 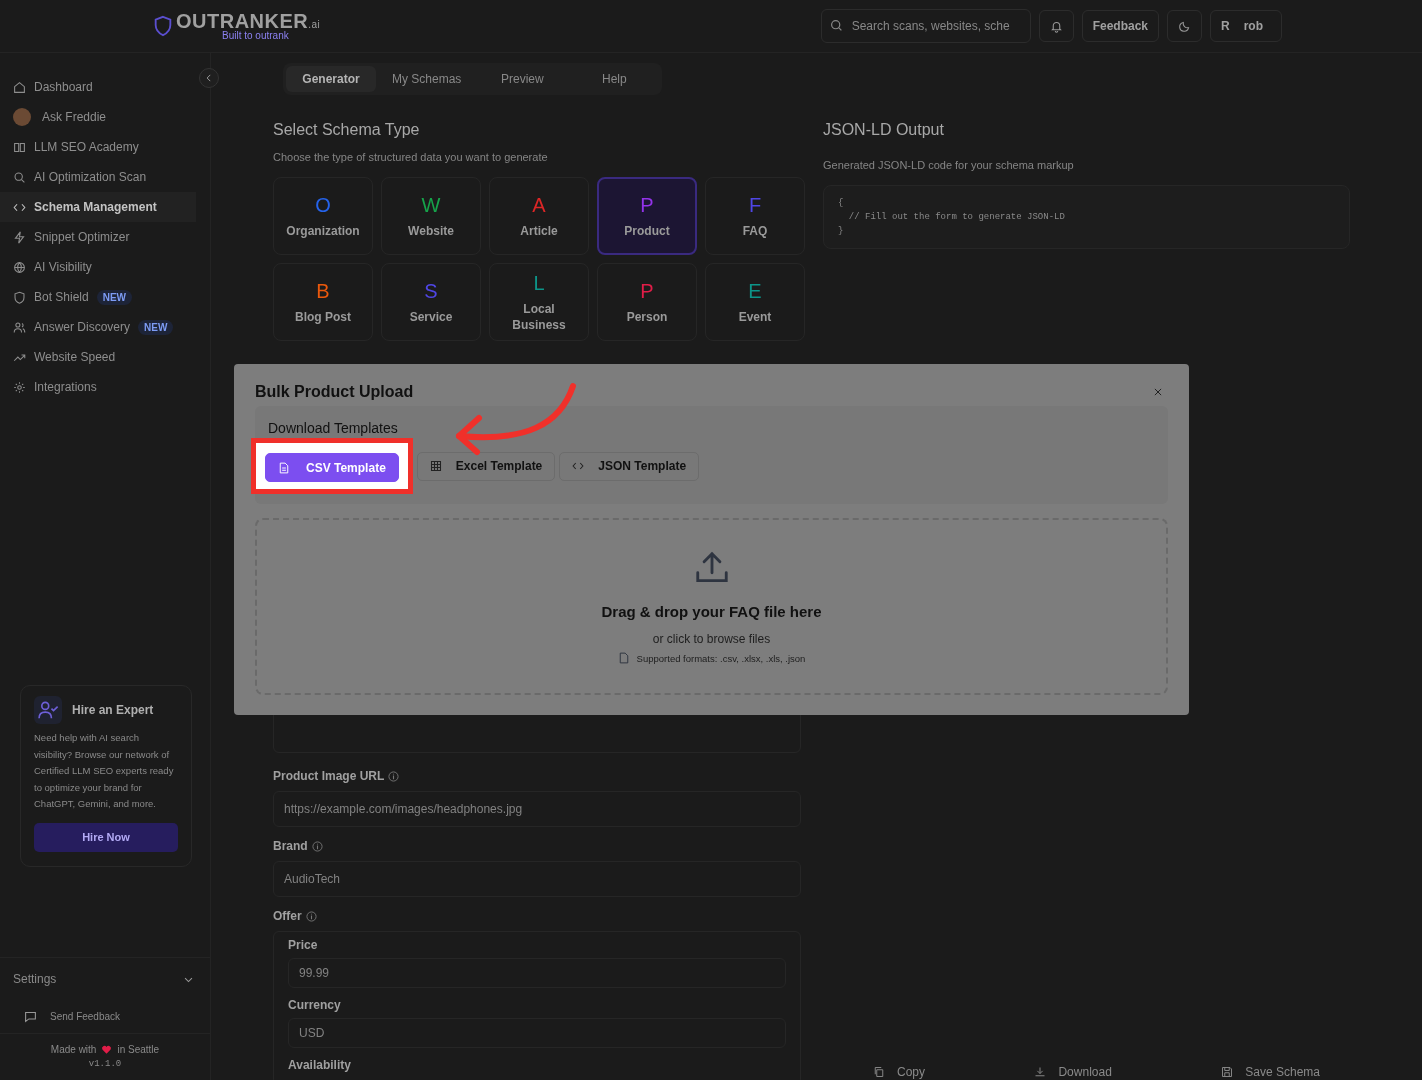 What do you see at coordinates (614, 79) in the screenshot?
I see `tab: Help` at bounding box center [614, 79].